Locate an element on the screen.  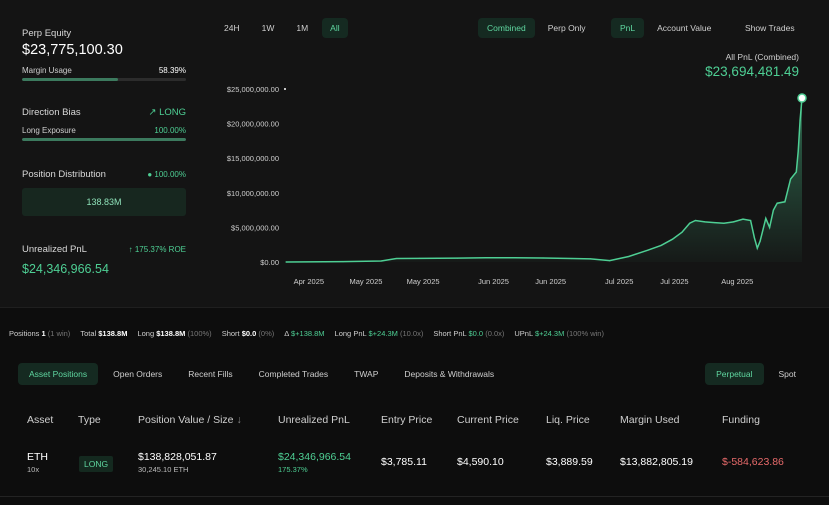
tab-recent-fills: Recent Fills is located at coordinates (210, 374).